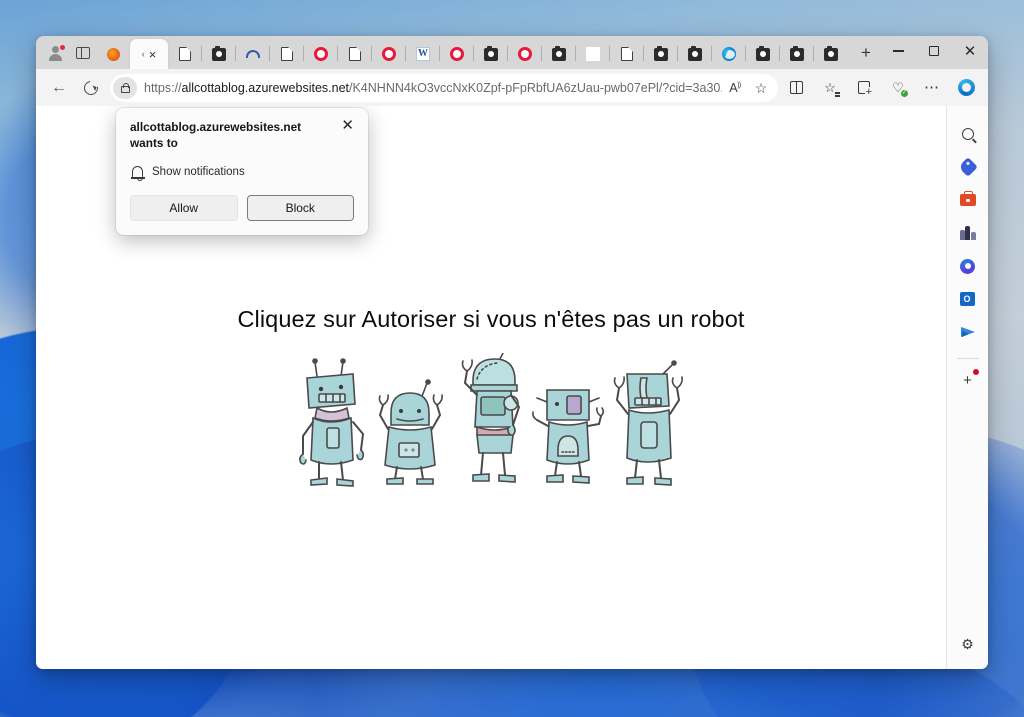  What do you see at coordinates (242, 207) in the screenshot?
I see `dialog-buttons: Allow Block` at bounding box center [242, 207].